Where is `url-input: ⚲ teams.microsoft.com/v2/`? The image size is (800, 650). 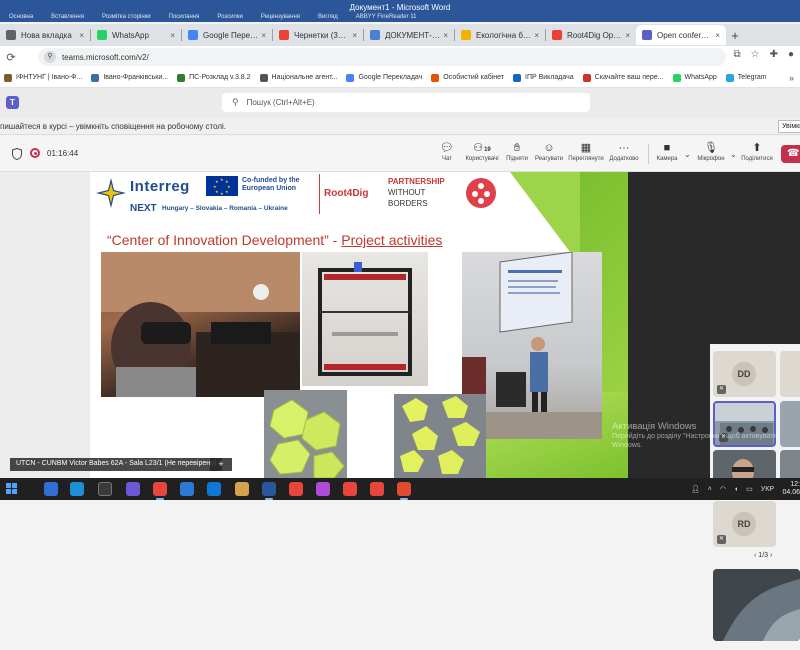 url-input: ⚲ teams.microsoft.com/v2/ is located at coordinates (382, 57).